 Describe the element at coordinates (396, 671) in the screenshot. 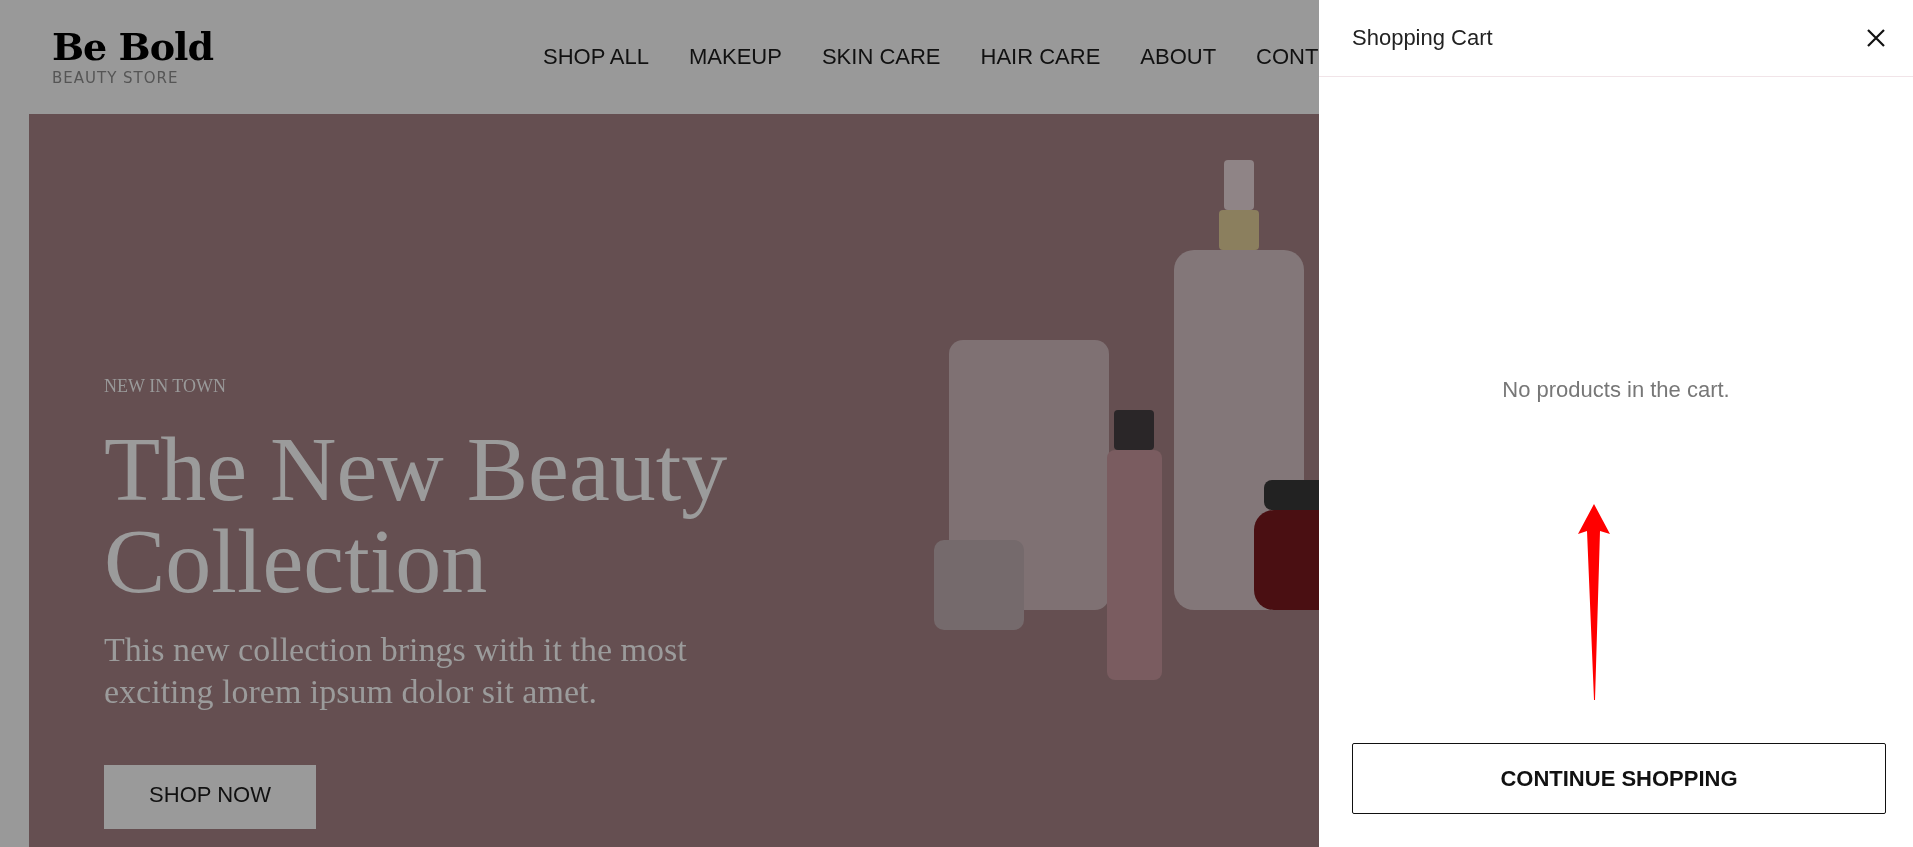

I see `hero-description: This new collection brings with it the most exciting lorem ipsum dolor sit amet.` at that location.